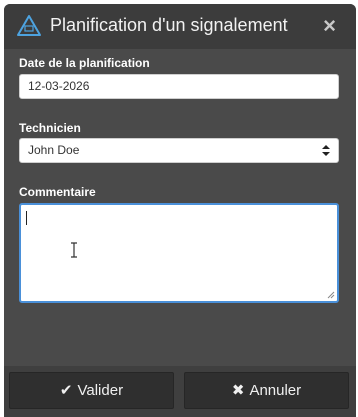 Image resolution: width=358 pixels, height=417 pixels. What do you see at coordinates (74, 250) in the screenshot?
I see `ibeam-cursor-icon` at bounding box center [74, 250].